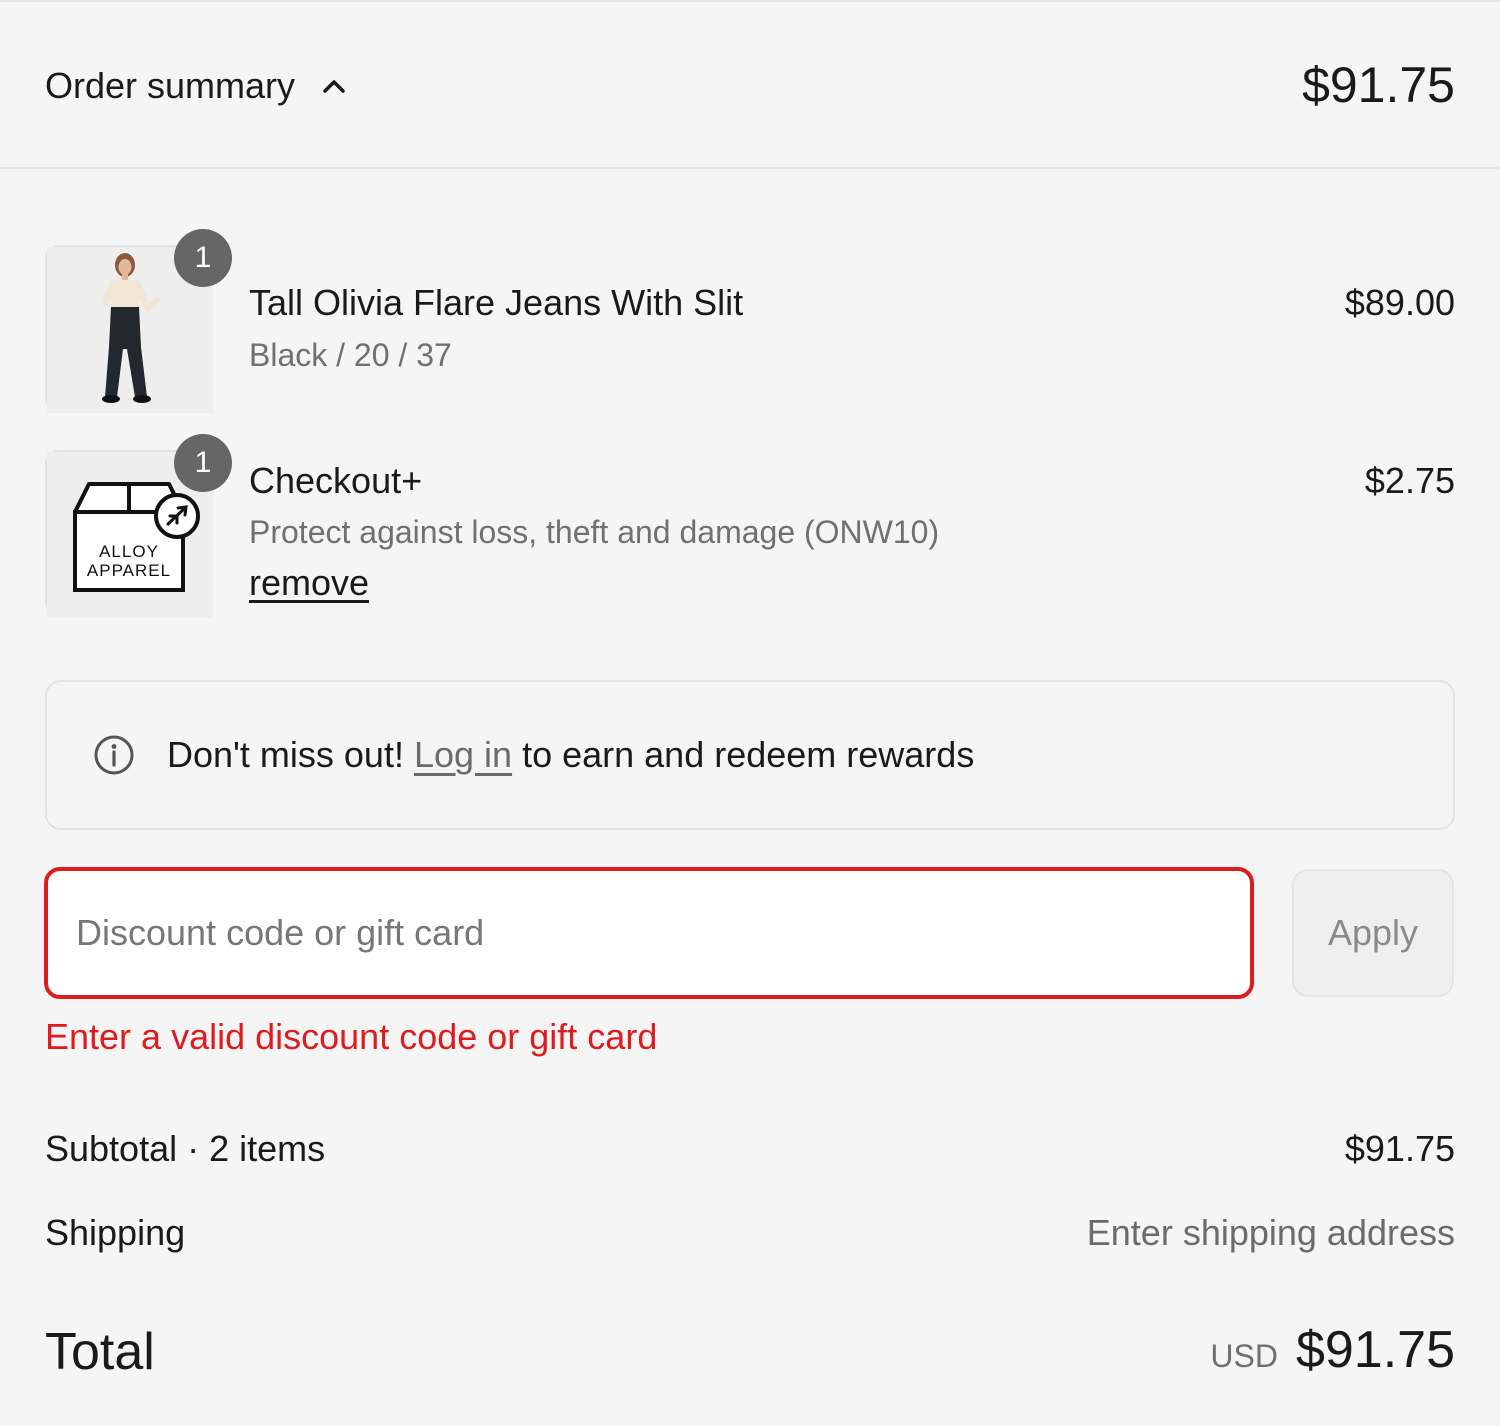 The width and height of the screenshot is (1500, 1426). Describe the element at coordinates (496, 302) in the screenshot. I see `item-name: Tall Olivia Flare Jeans With Slit` at that location.